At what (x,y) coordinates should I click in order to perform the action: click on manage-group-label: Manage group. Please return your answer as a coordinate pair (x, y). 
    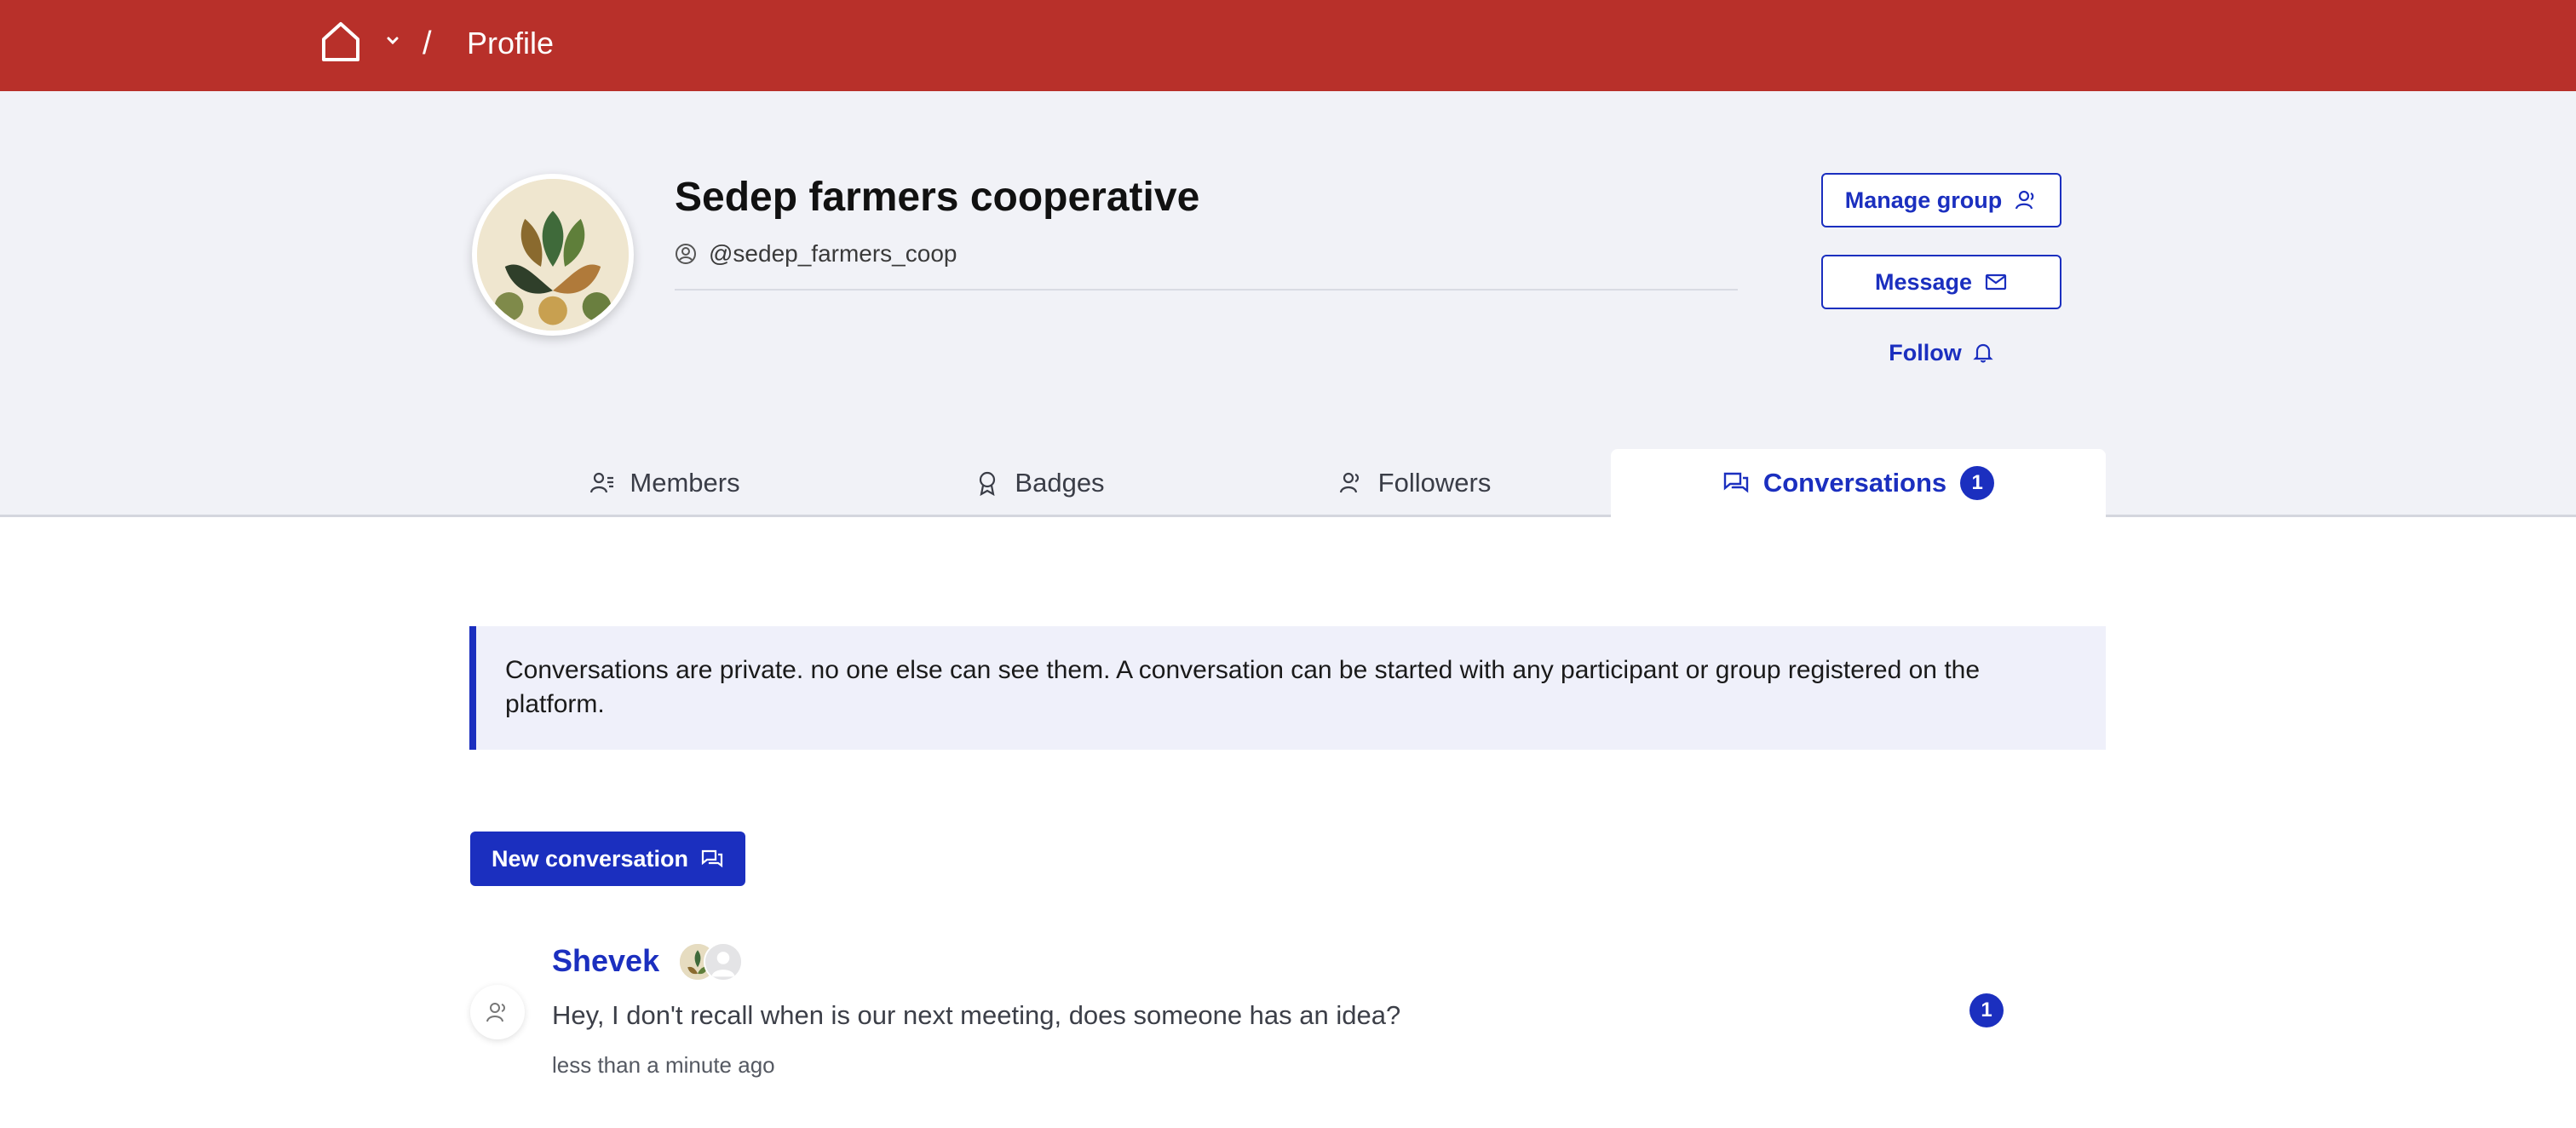
    Looking at the image, I should click on (1924, 200).